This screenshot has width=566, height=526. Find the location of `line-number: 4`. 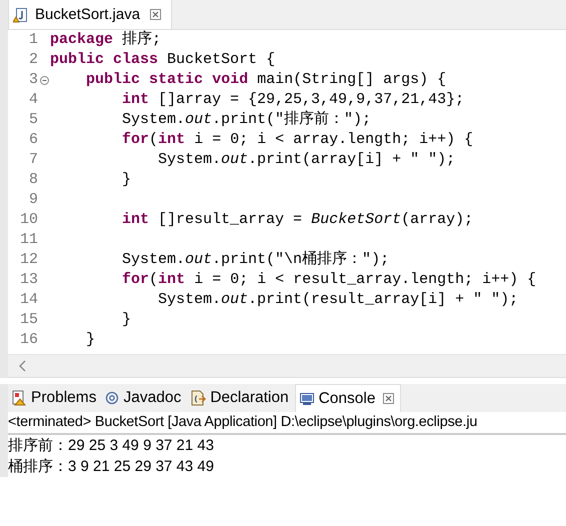

line-number: 4 is located at coordinates (33, 100).